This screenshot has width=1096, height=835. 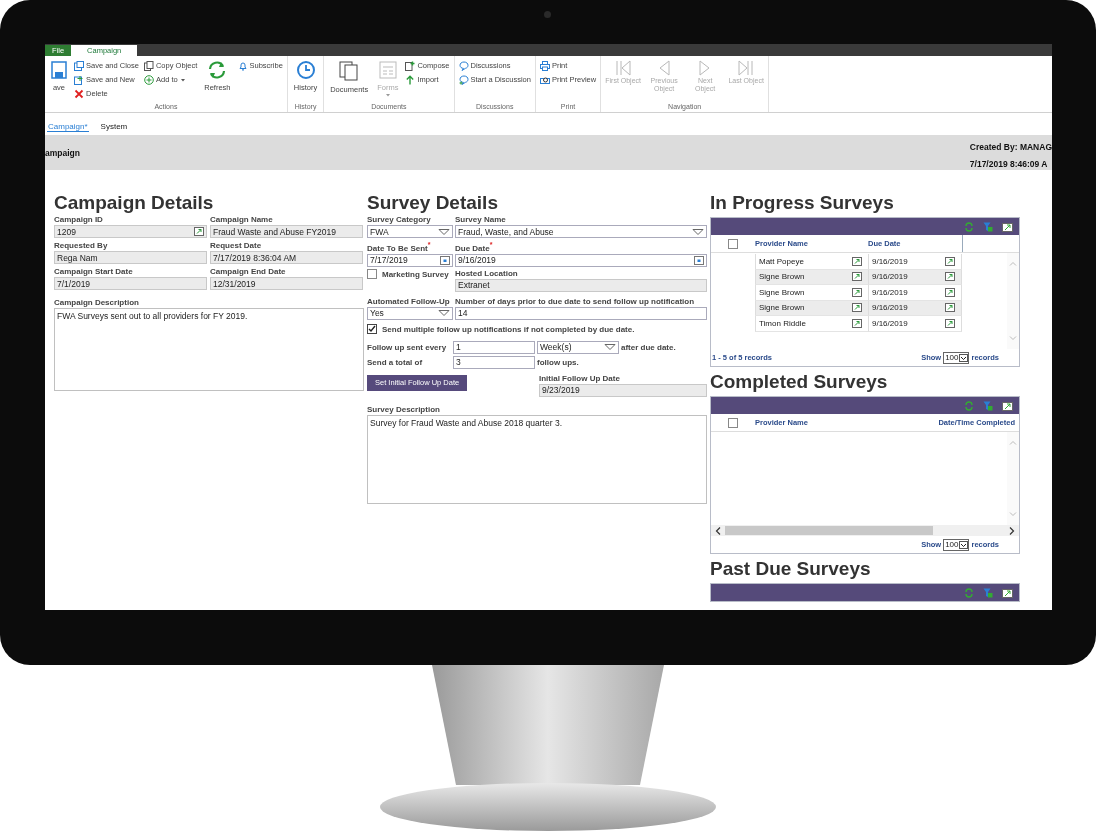 I want to click on section-heading: Completed Surveys, so click(x=799, y=382).